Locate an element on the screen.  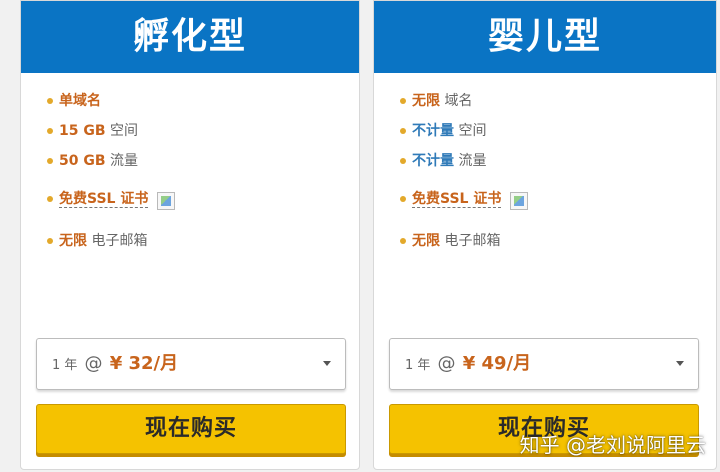
feature-domain: 无限 域名 is located at coordinates (558, 106).